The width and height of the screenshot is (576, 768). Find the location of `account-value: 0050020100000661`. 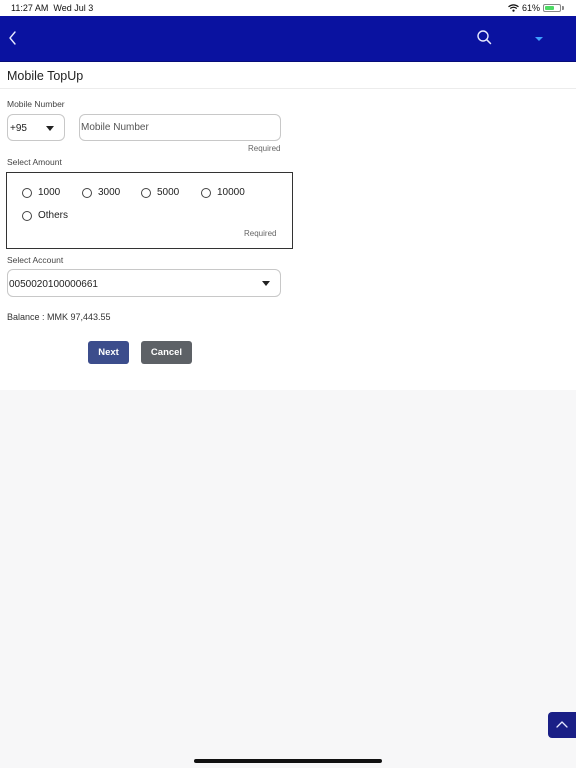

account-value: 0050020100000661 is located at coordinates (53, 284).